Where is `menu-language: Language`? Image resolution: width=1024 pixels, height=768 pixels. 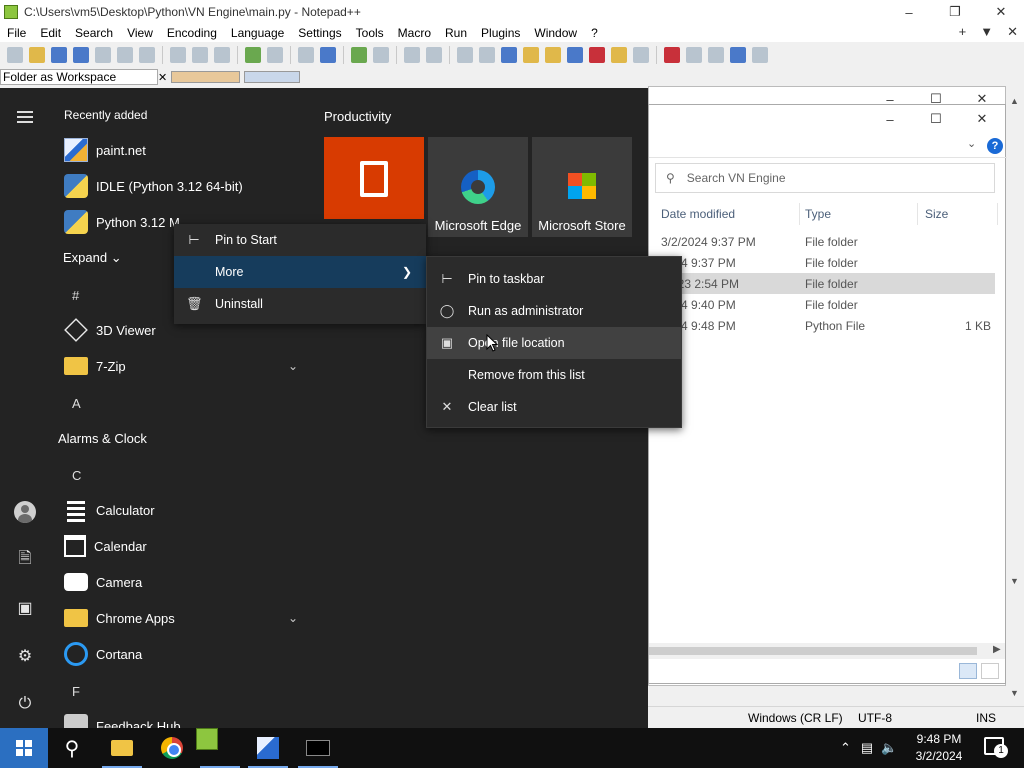
menu-language: Language is located at coordinates (257, 33).